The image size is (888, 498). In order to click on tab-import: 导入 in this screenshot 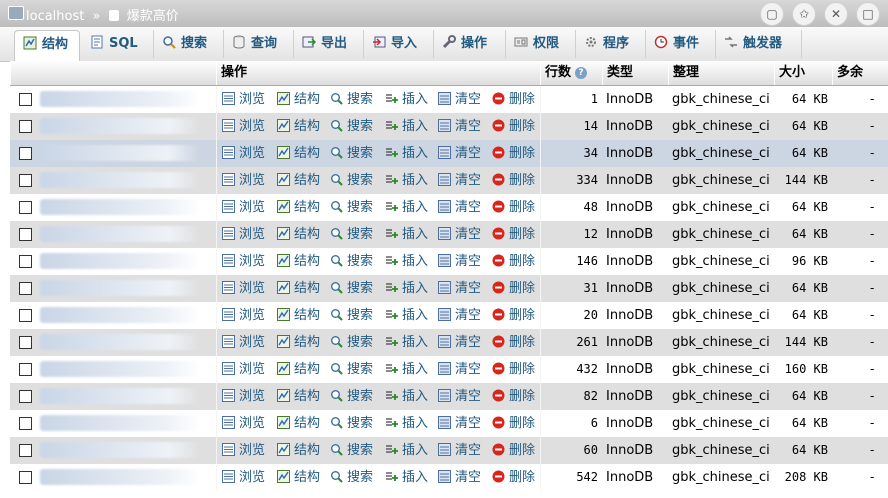, I will do `click(399, 44)`.